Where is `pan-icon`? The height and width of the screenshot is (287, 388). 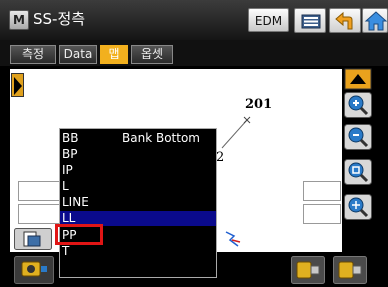 pan-icon is located at coordinates (358, 207).